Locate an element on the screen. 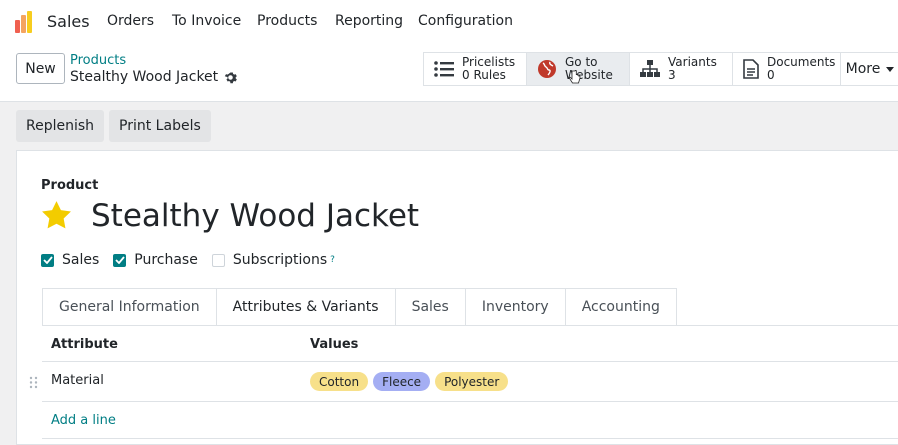 The height and width of the screenshot is (445, 898). tag-fleece: Fleece is located at coordinates (402, 381).